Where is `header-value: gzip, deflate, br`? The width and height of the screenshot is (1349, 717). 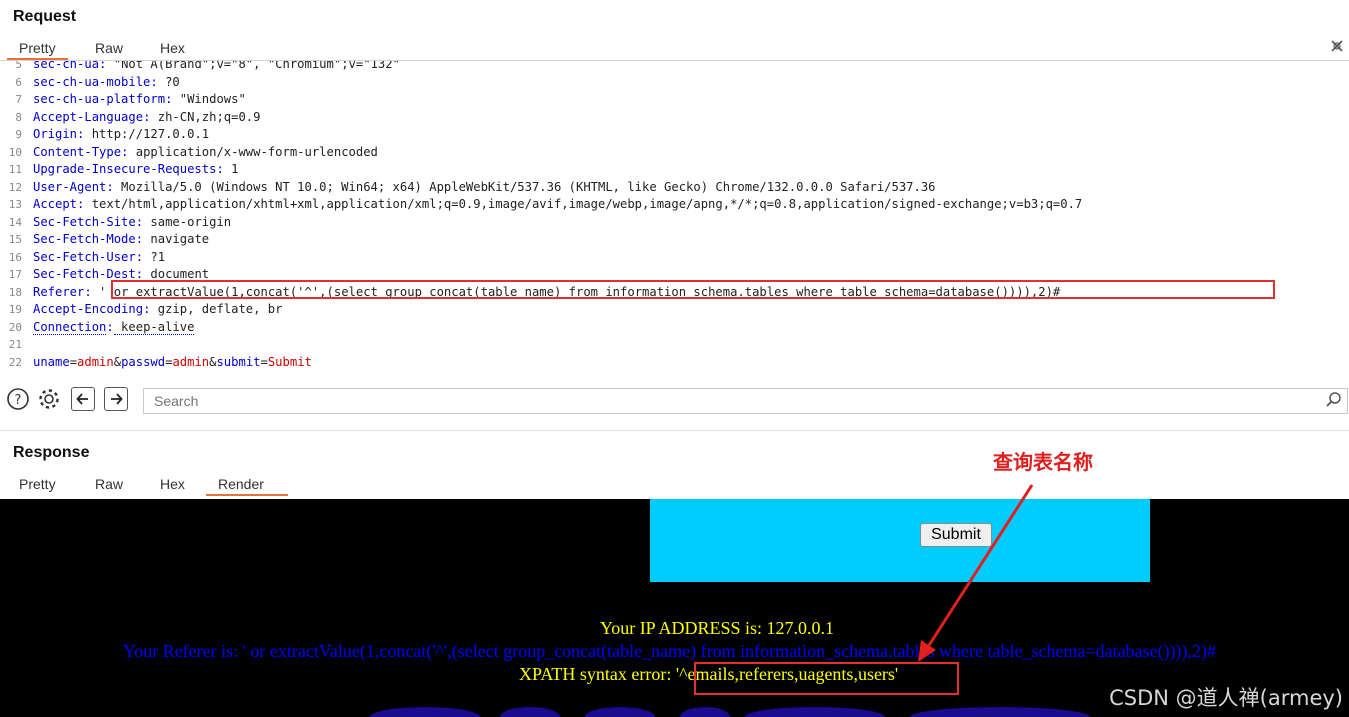 header-value: gzip, deflate, br is located at coordinates (216, 309).